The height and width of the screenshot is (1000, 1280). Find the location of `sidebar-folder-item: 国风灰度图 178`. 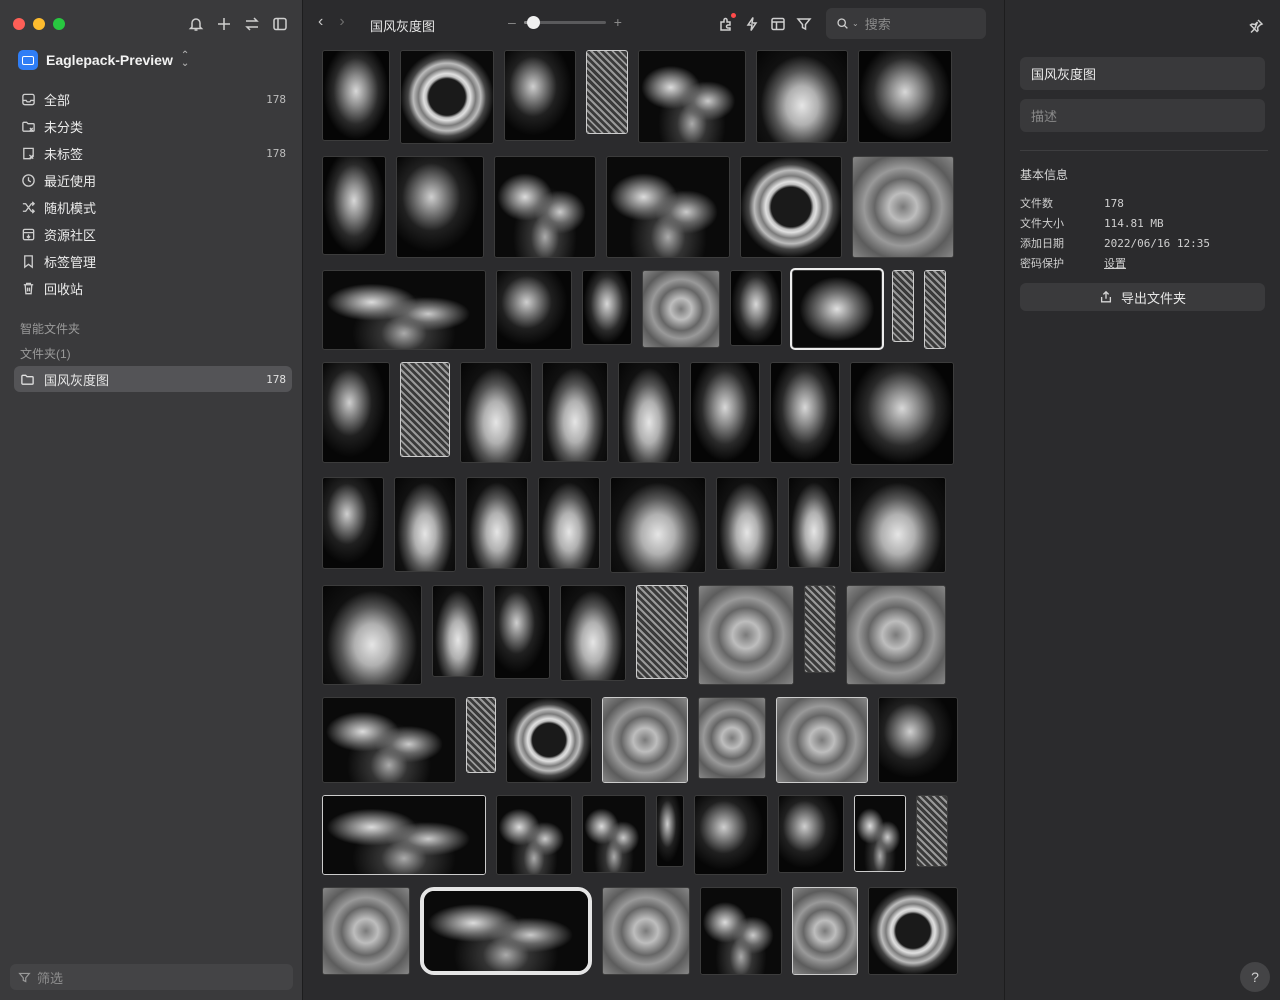

sidebar-folder-item: 国风灰度图 178 is located at coordinates (153, 379).